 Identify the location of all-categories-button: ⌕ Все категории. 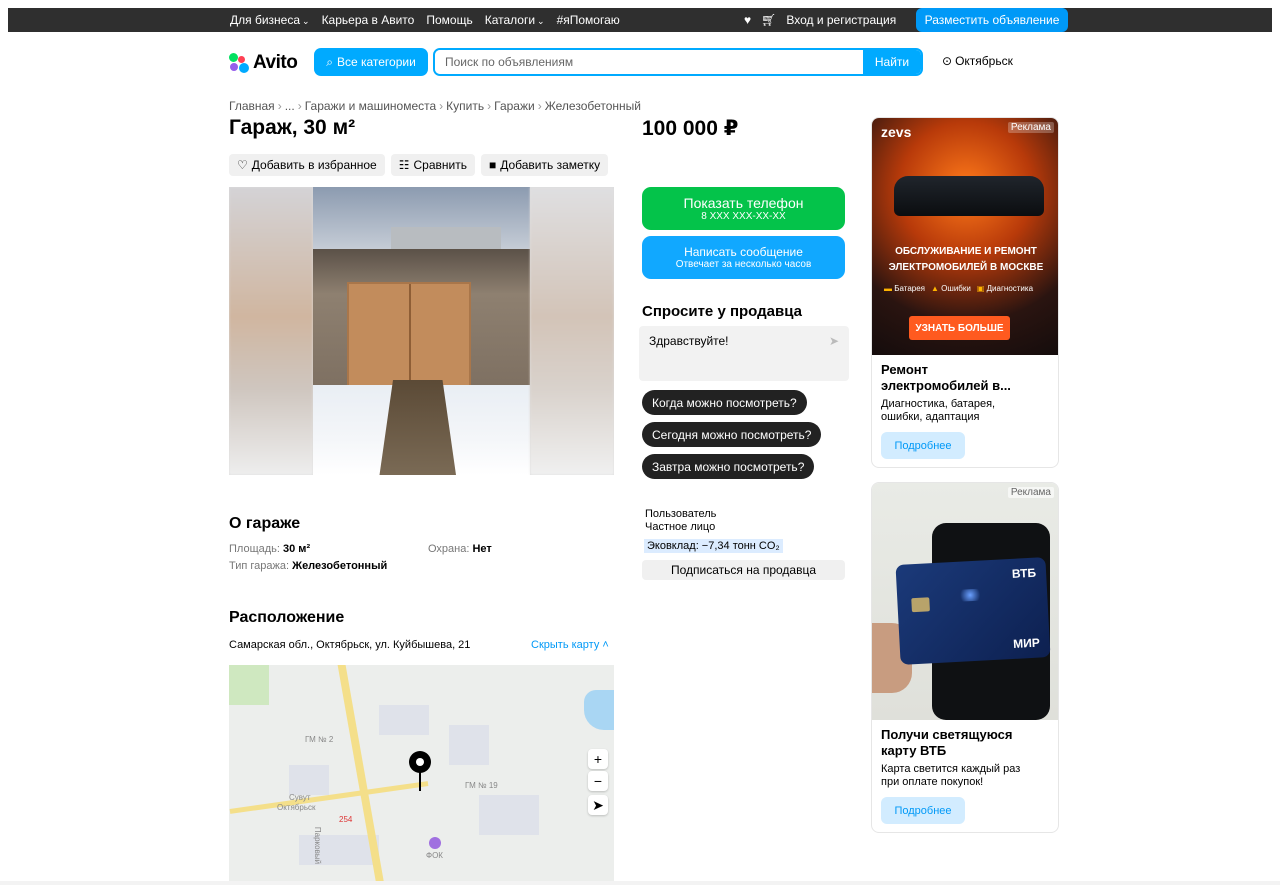
(371, 62).